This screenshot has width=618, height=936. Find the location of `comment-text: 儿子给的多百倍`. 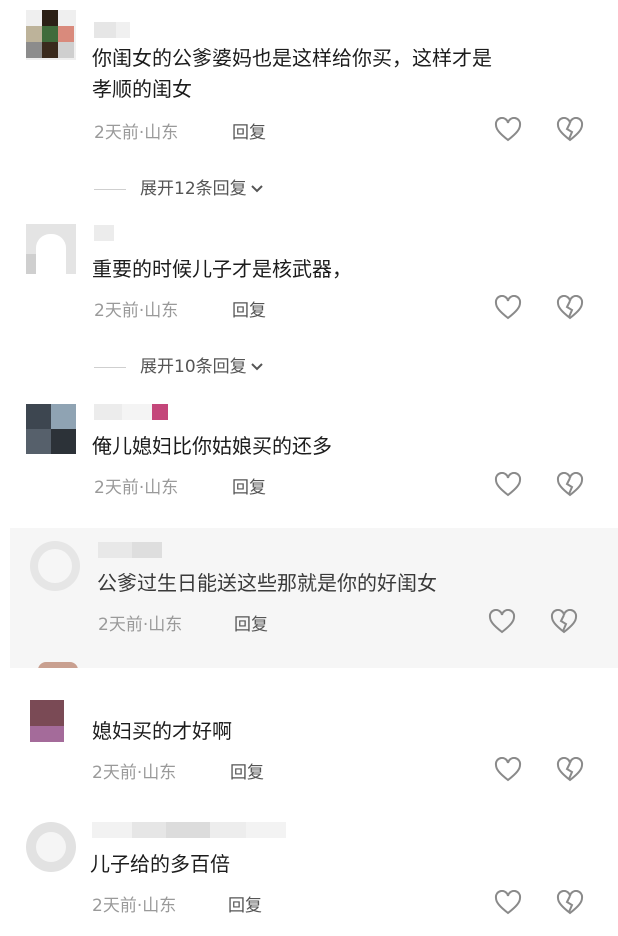

comment-text: 儿子给的多百倍 is located at coordinates (160, 864).